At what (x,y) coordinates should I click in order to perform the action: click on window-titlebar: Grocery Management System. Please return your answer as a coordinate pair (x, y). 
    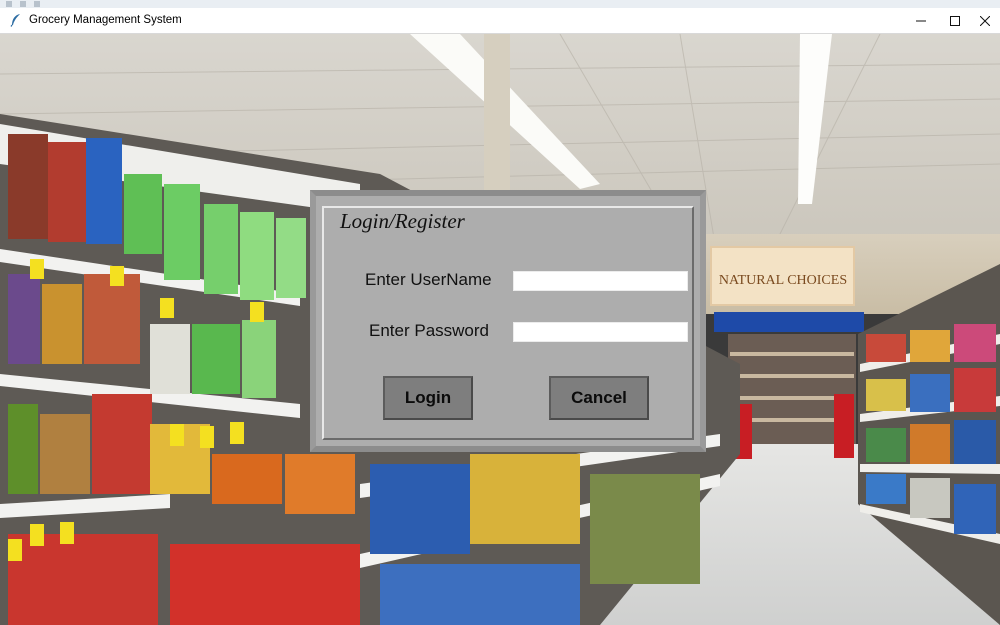
    Looking at the image, I should click on (500, 21).